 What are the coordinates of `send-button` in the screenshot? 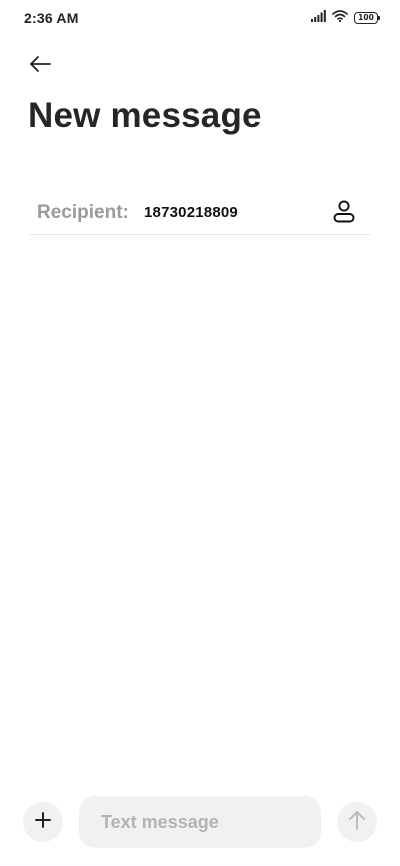 It's located at (357, 822).